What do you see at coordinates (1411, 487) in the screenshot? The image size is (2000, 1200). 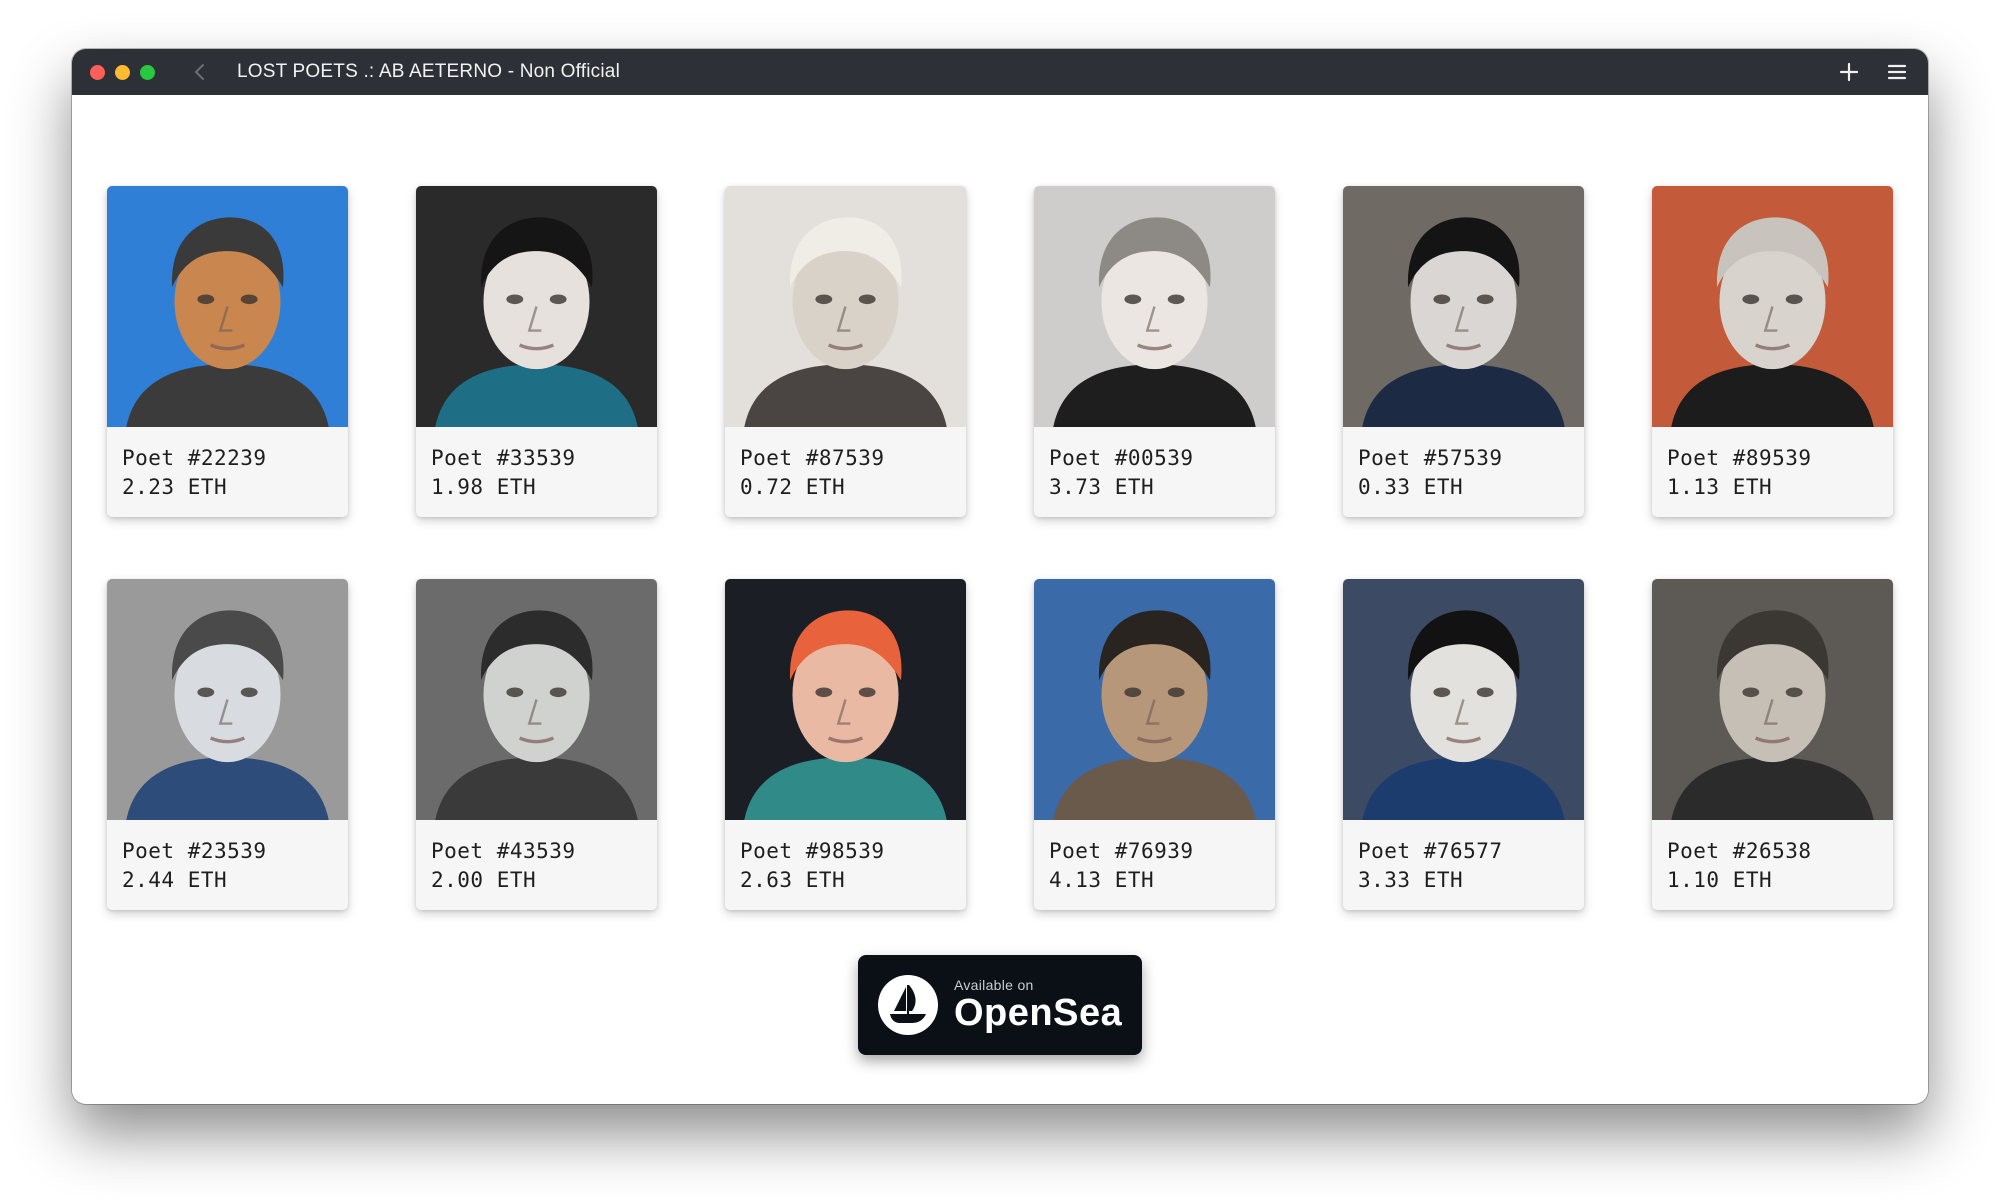 I see `poet-price: 0.33 ETH` at bounding box center [1411, 487].